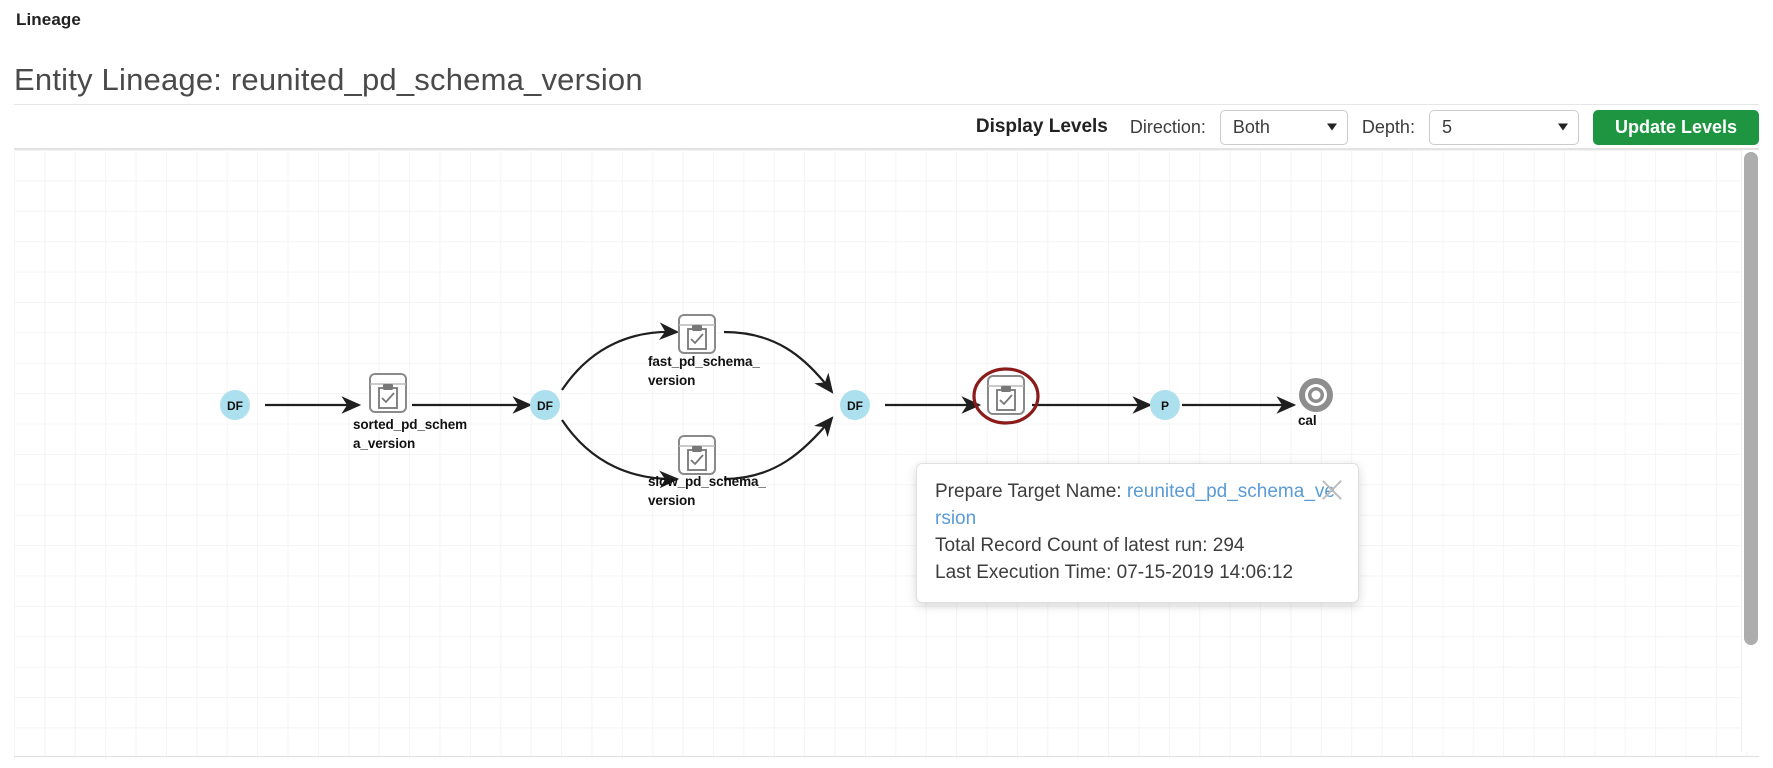 The image size is (1773, 768). Describe the element at coordinates (1388, 126) in the screenshot. I see `depth-label: Depth:` at that location.